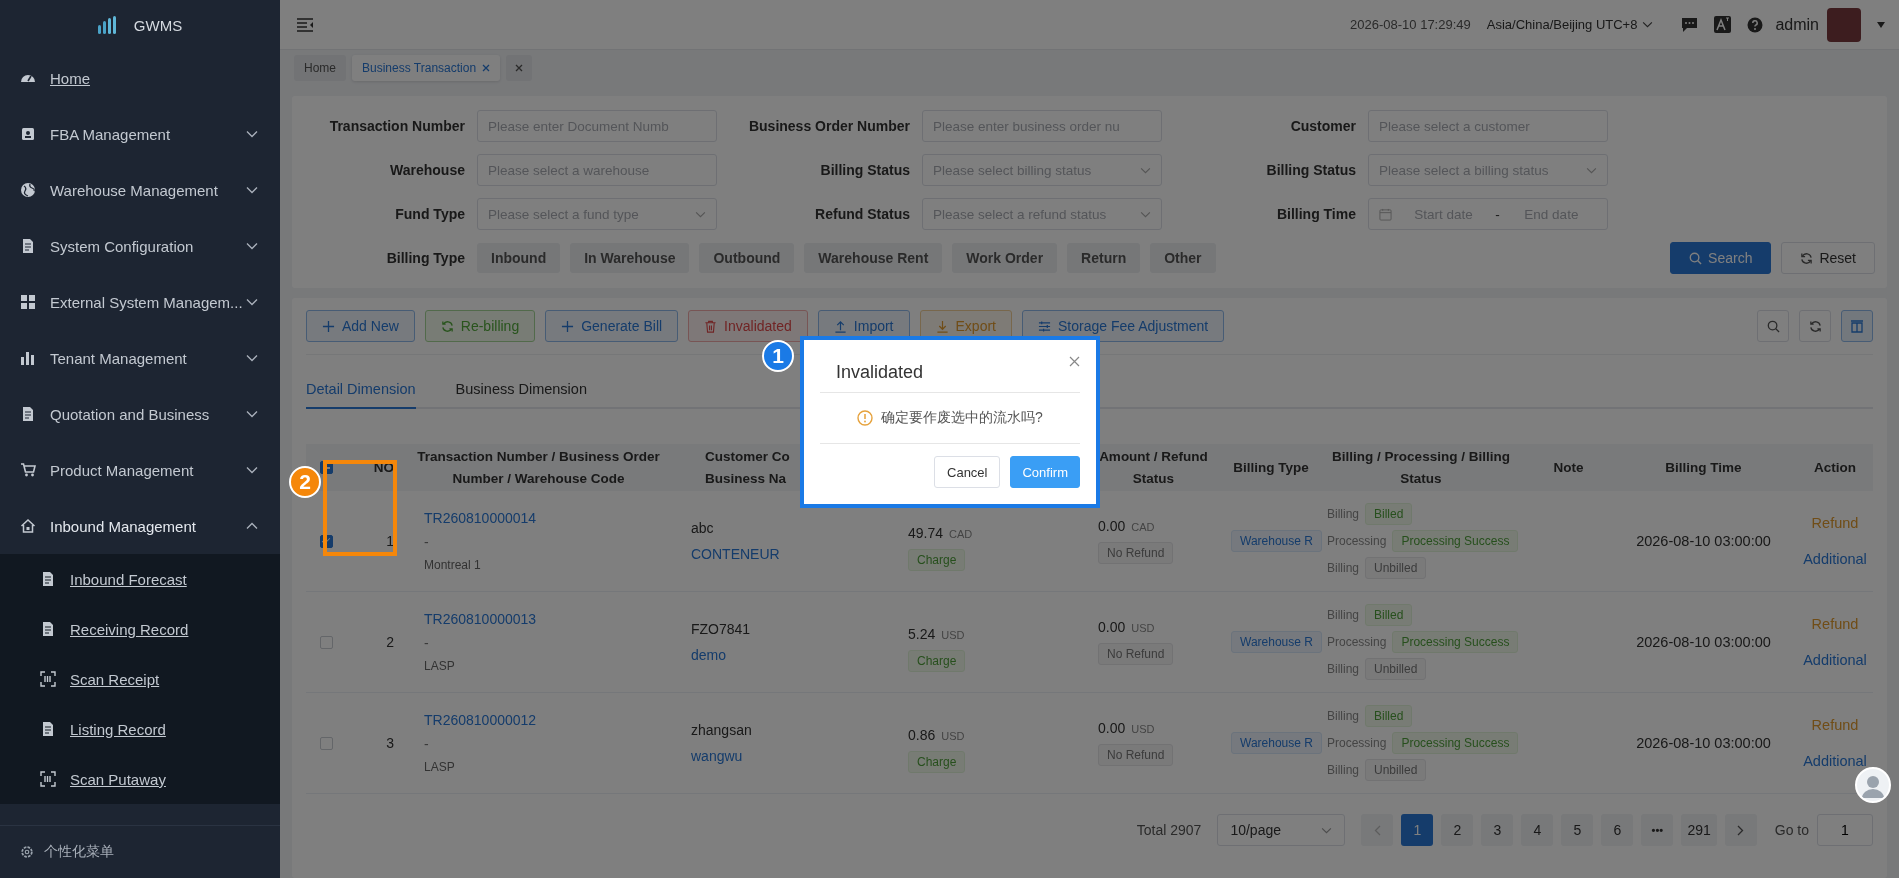  Describe the element at coordinates (328, 326) in the screenshot. I see `plus-icon` at that location.